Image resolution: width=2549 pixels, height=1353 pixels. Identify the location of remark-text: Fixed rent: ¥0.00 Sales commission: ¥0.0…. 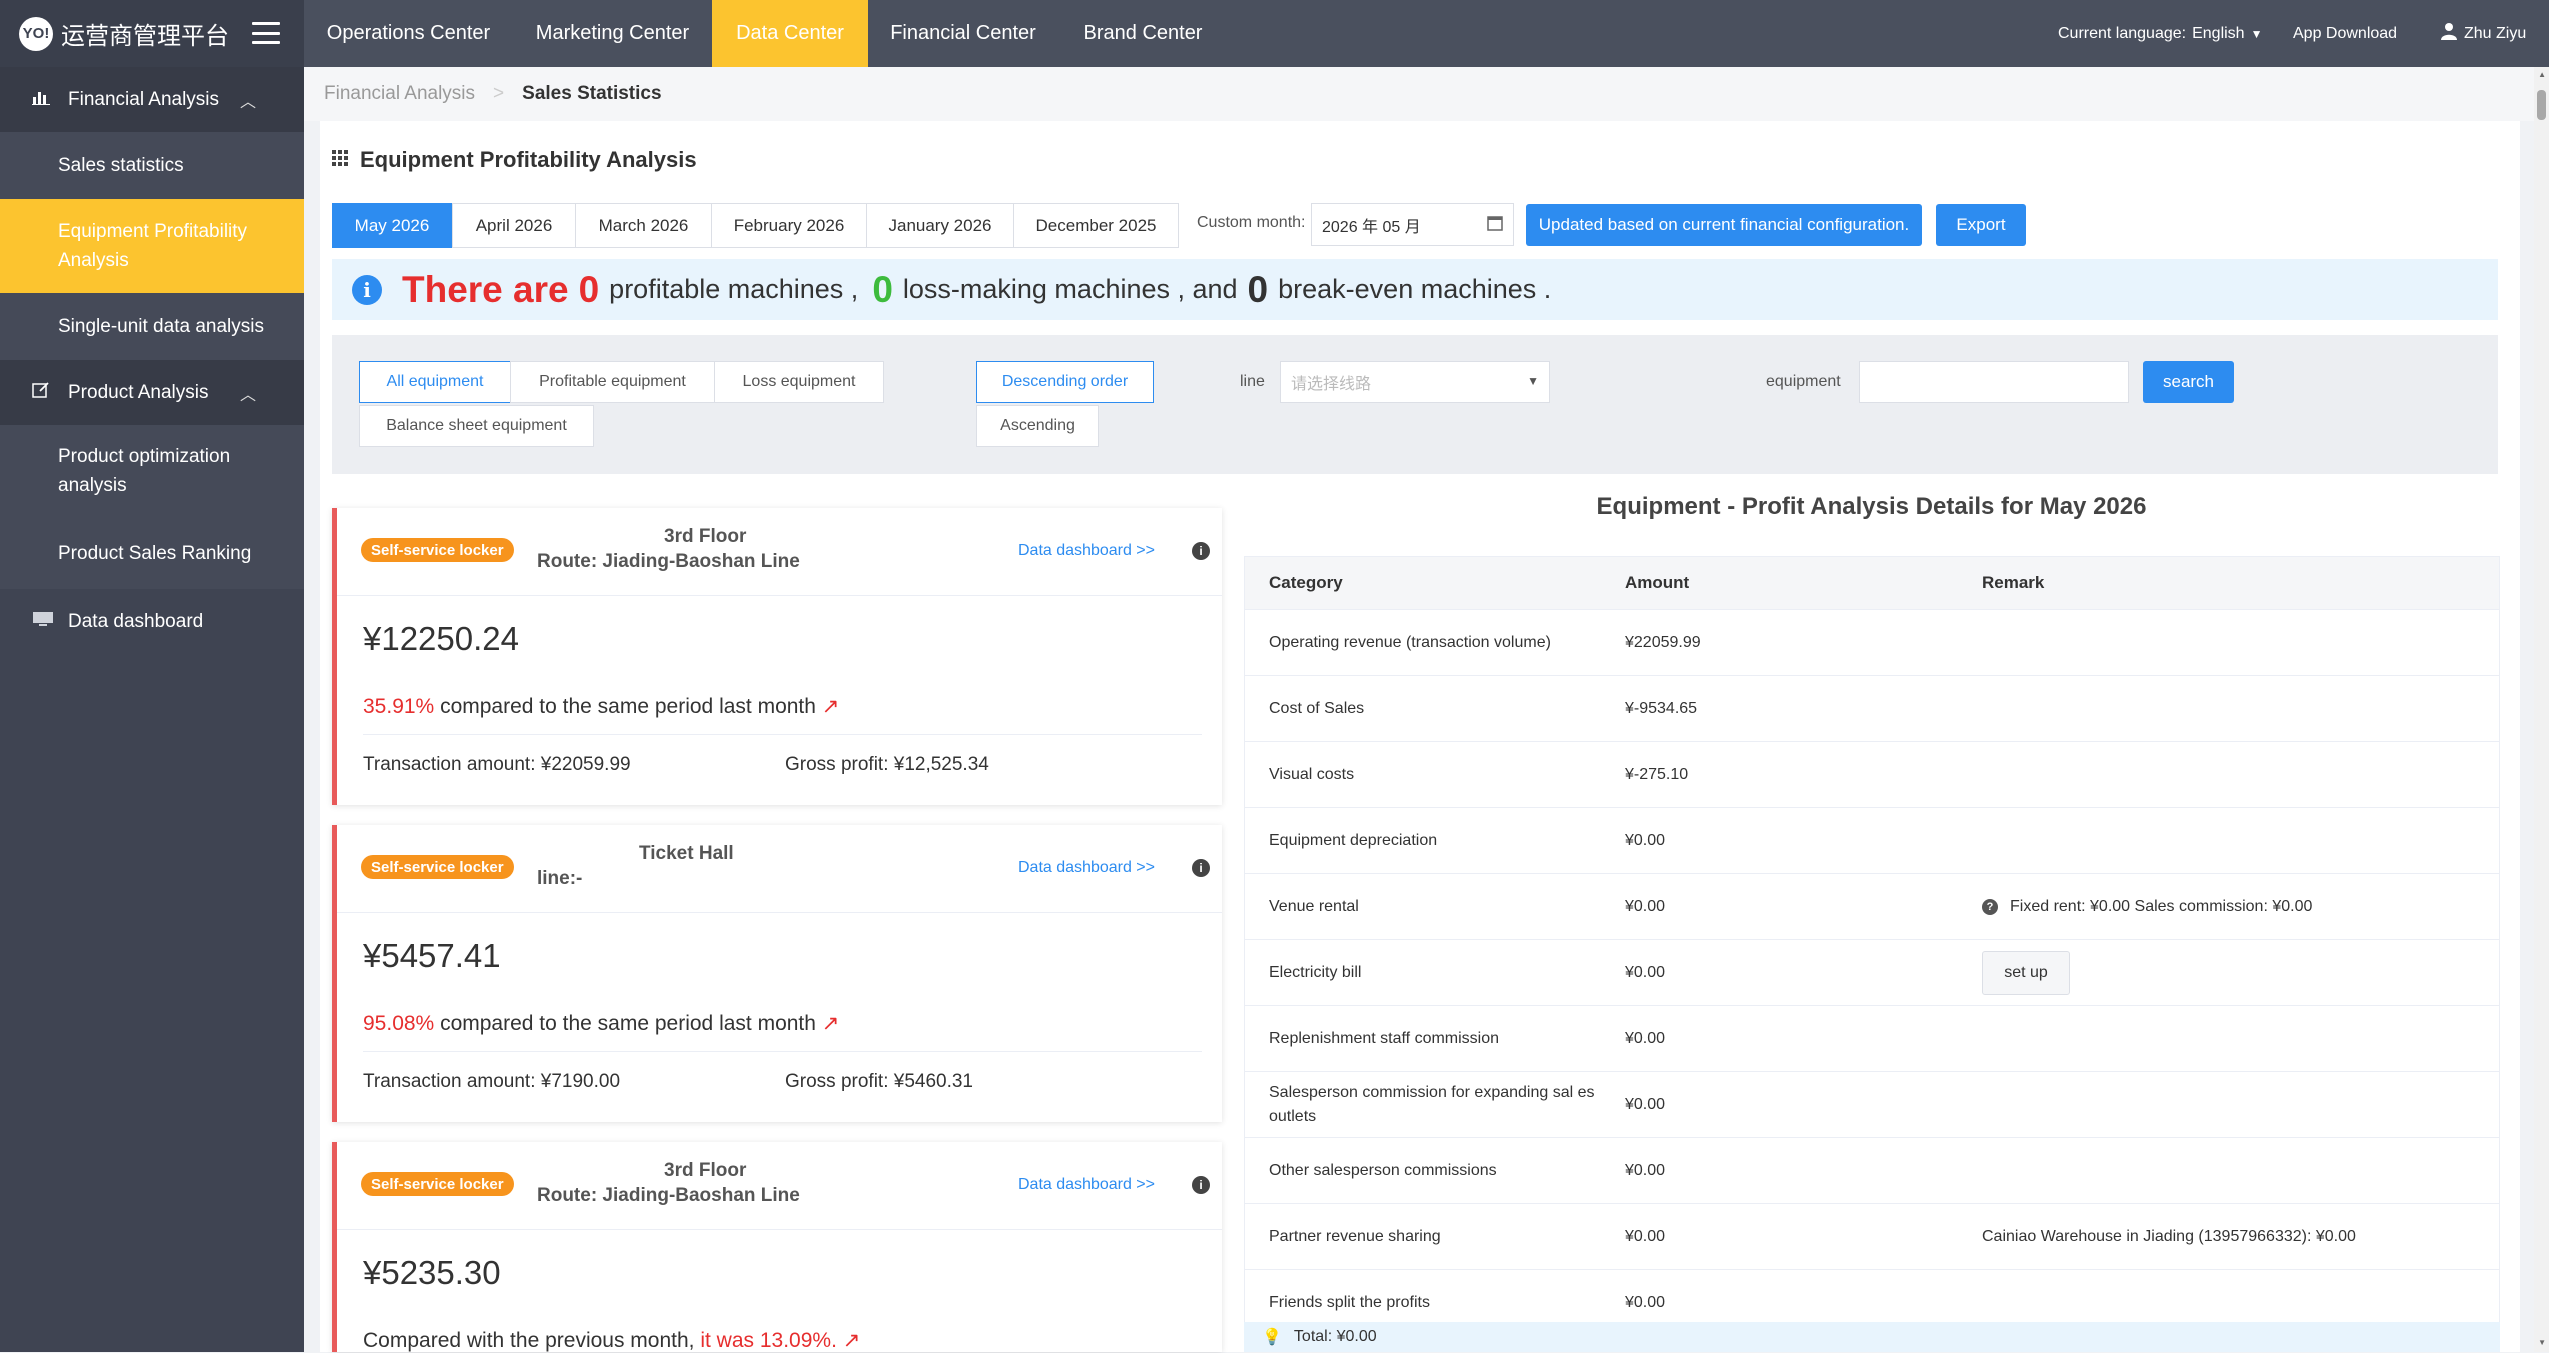
(2161, 906).